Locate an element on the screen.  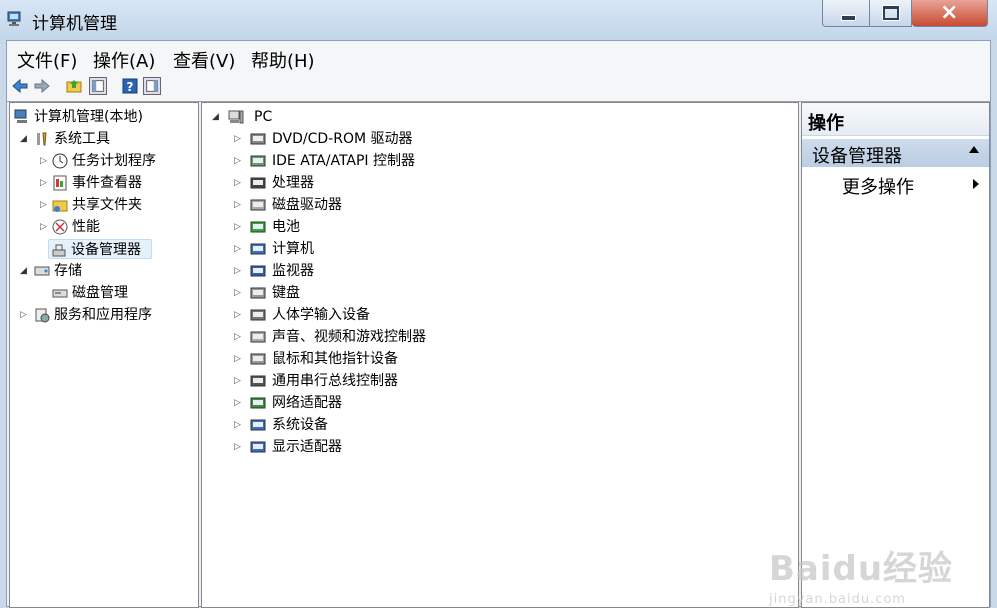
device-category-row: ▷ 监视器 is located at coordinates (386, 271).